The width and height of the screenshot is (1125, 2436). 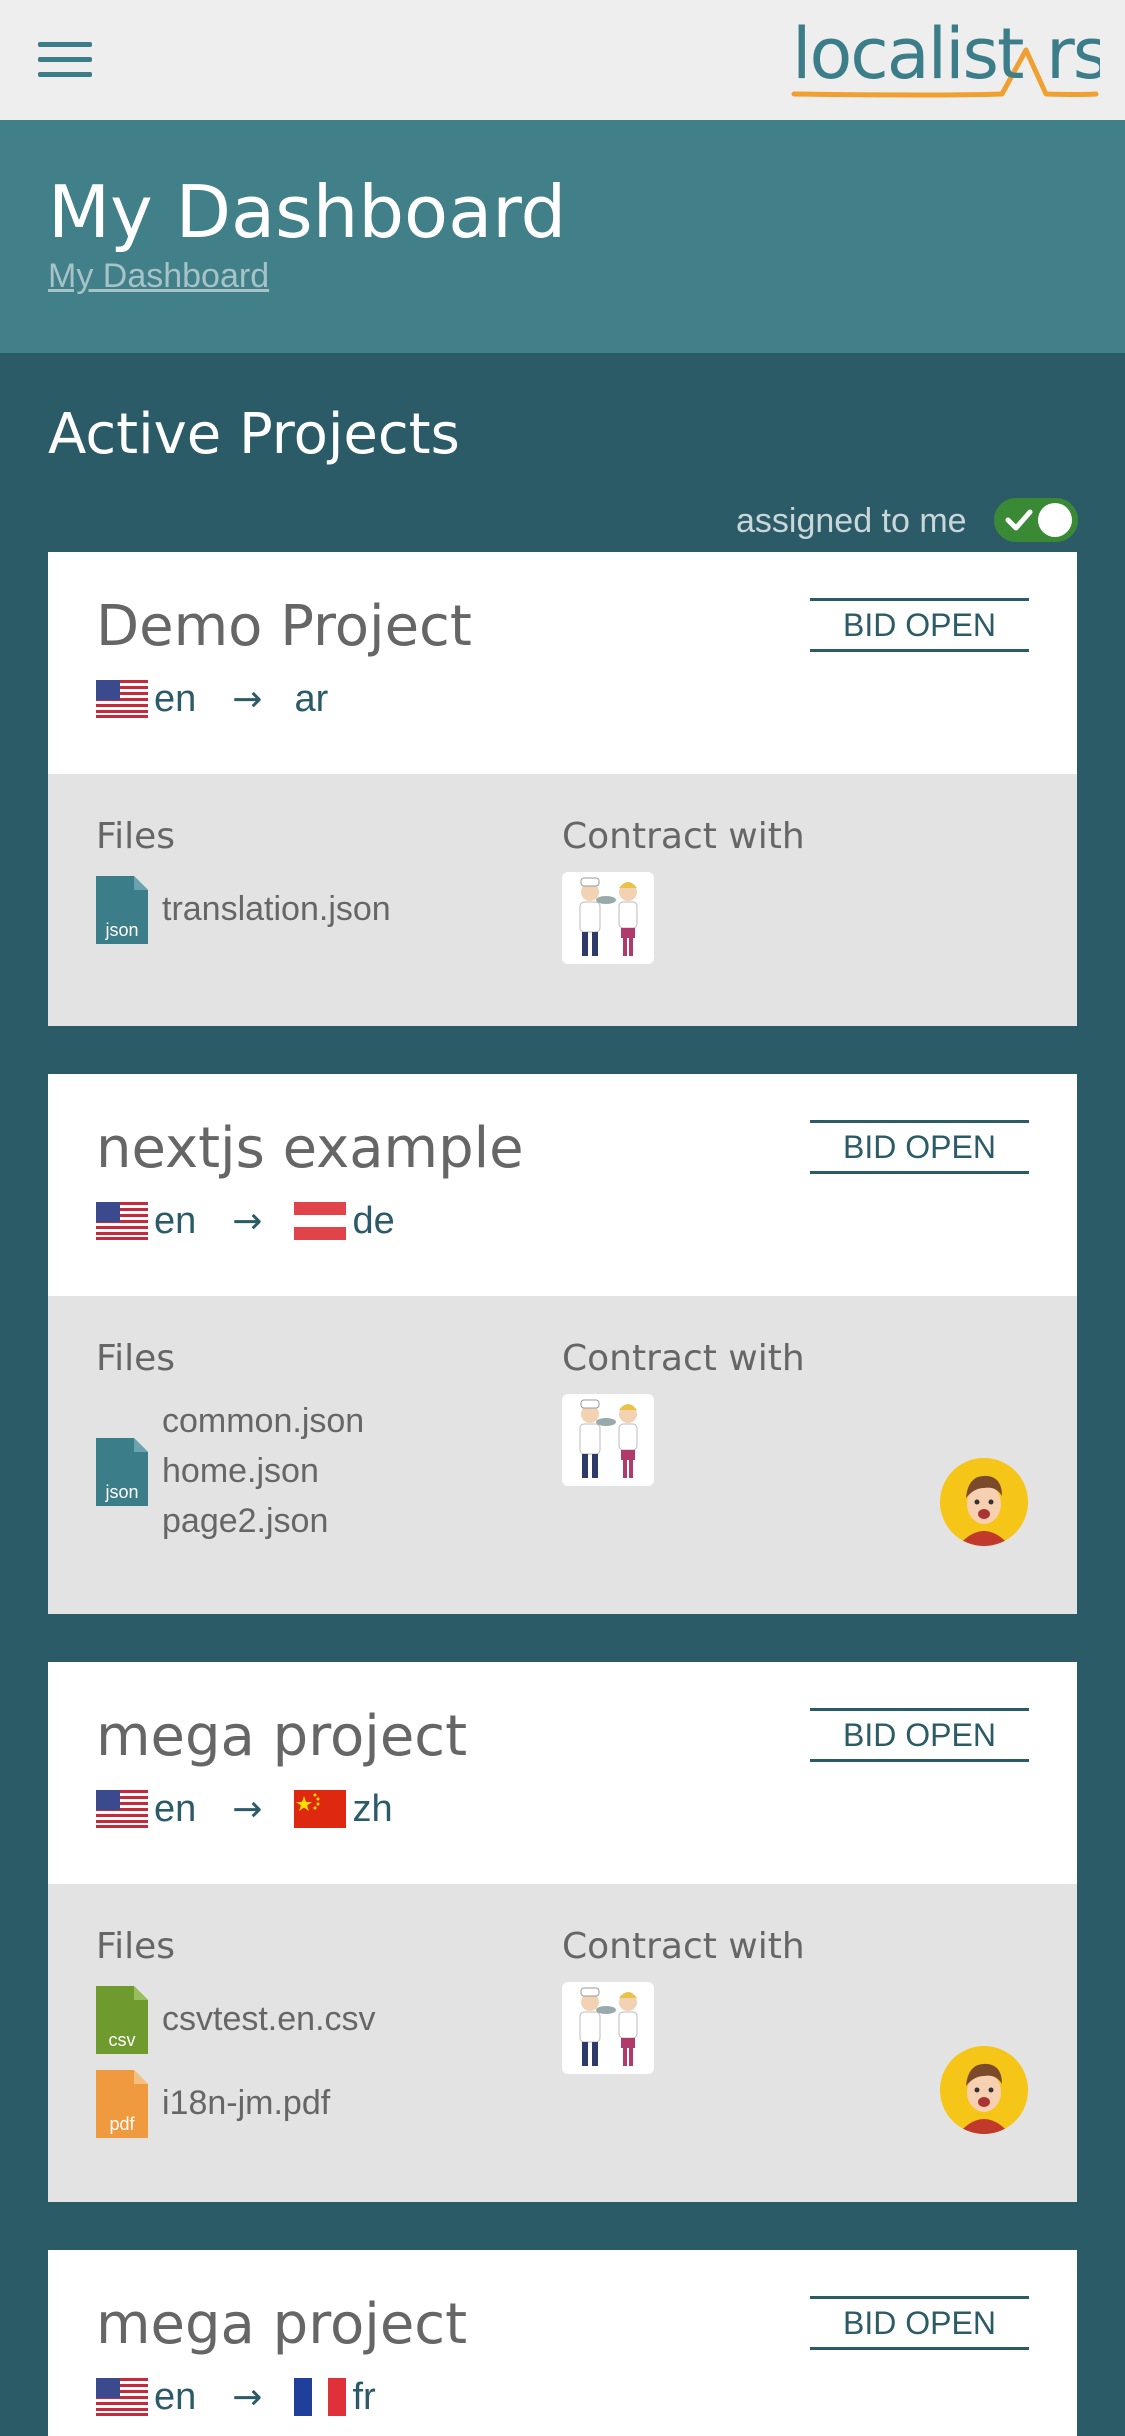 I want to click on language-pair: en → de, so click(x=245, y=1221).